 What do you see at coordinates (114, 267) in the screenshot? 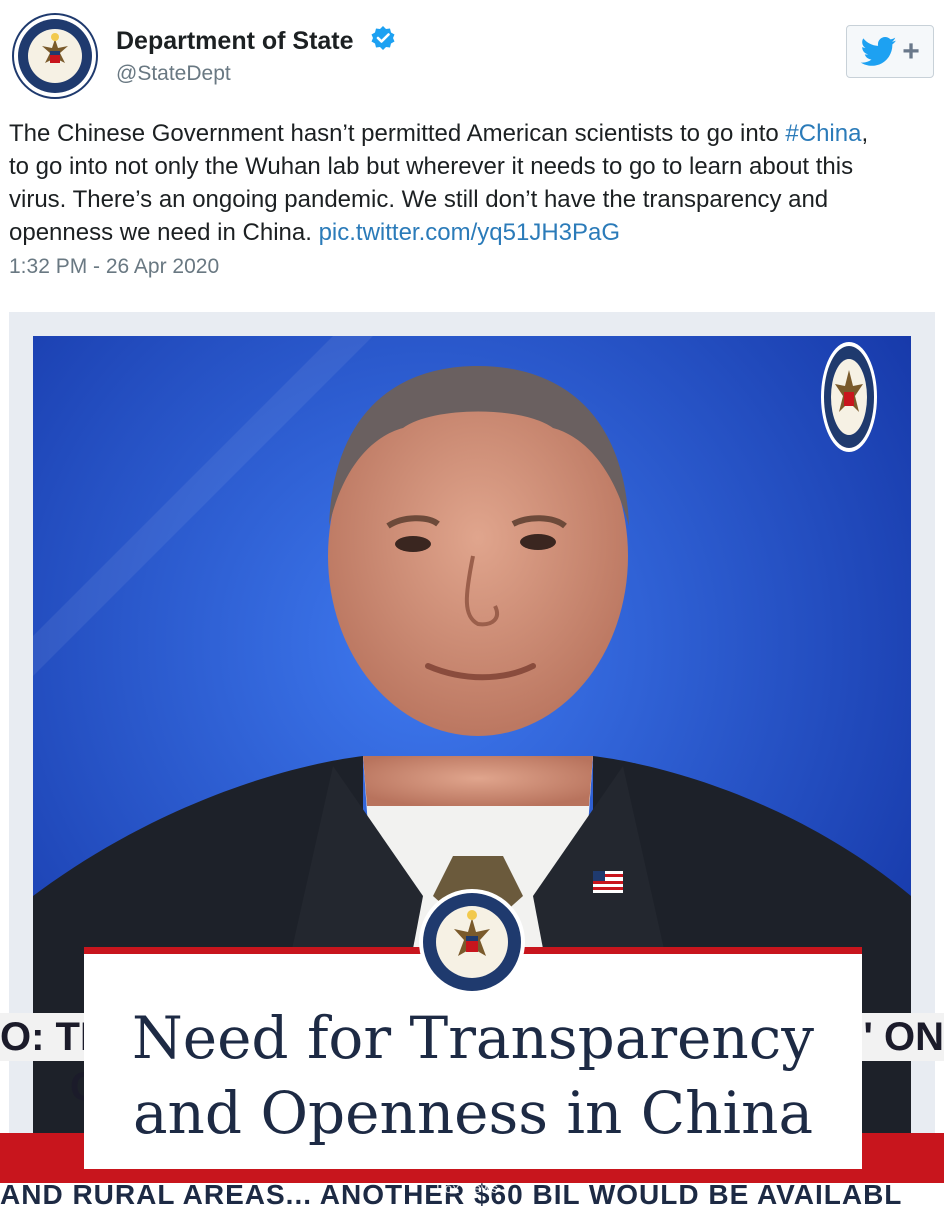
I see `tweet-timestamp: 1:32 PM - 26 Apr 2020` at bounding box center [114, 267].